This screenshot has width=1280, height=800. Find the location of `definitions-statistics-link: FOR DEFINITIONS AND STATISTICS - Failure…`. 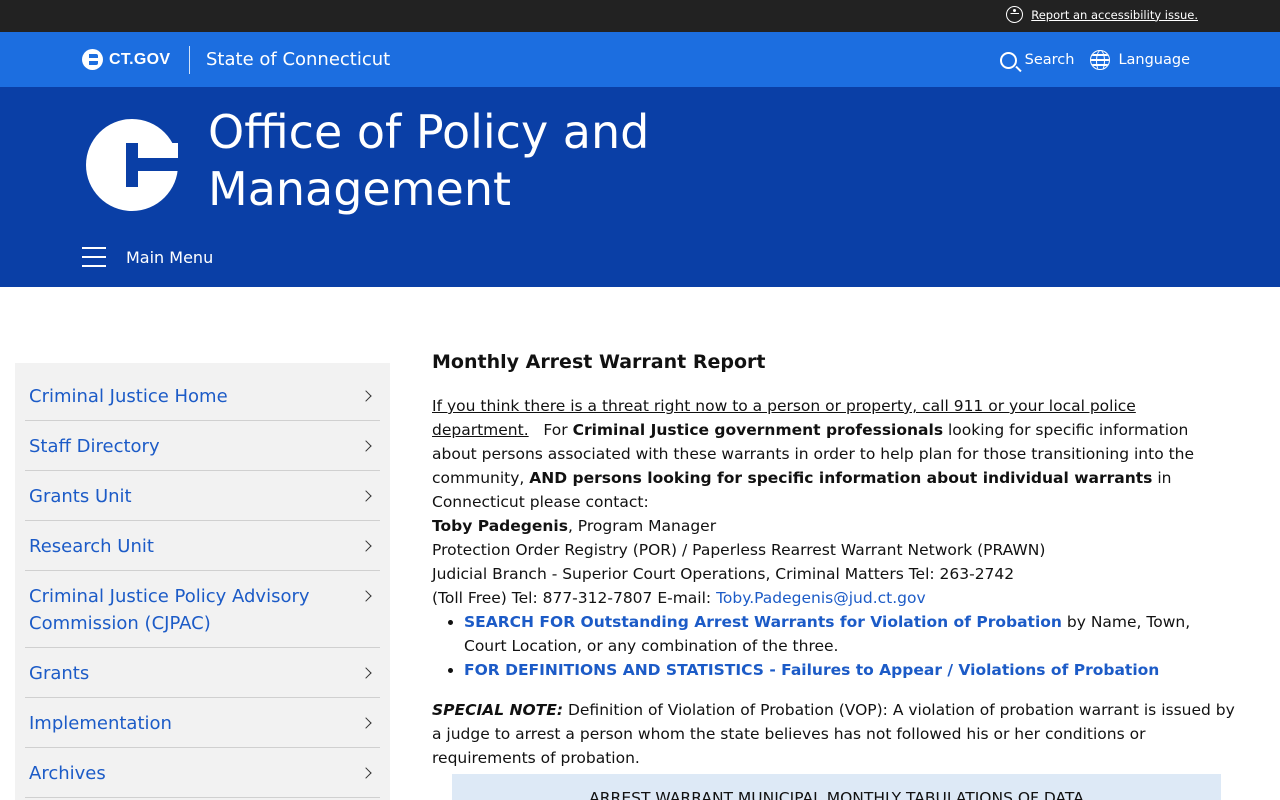

definitions-statistics-link: FOR DEFINITIONS AND STATISTICS - Failure… is located at coordinates (811, 670).